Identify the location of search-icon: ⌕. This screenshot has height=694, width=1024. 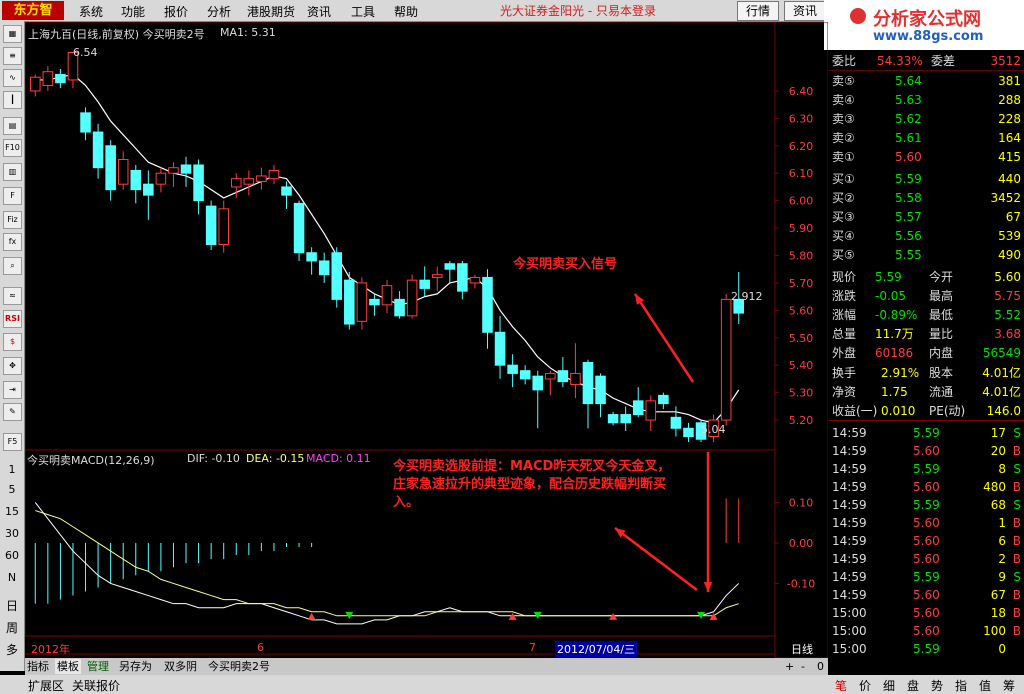
(12, 266).